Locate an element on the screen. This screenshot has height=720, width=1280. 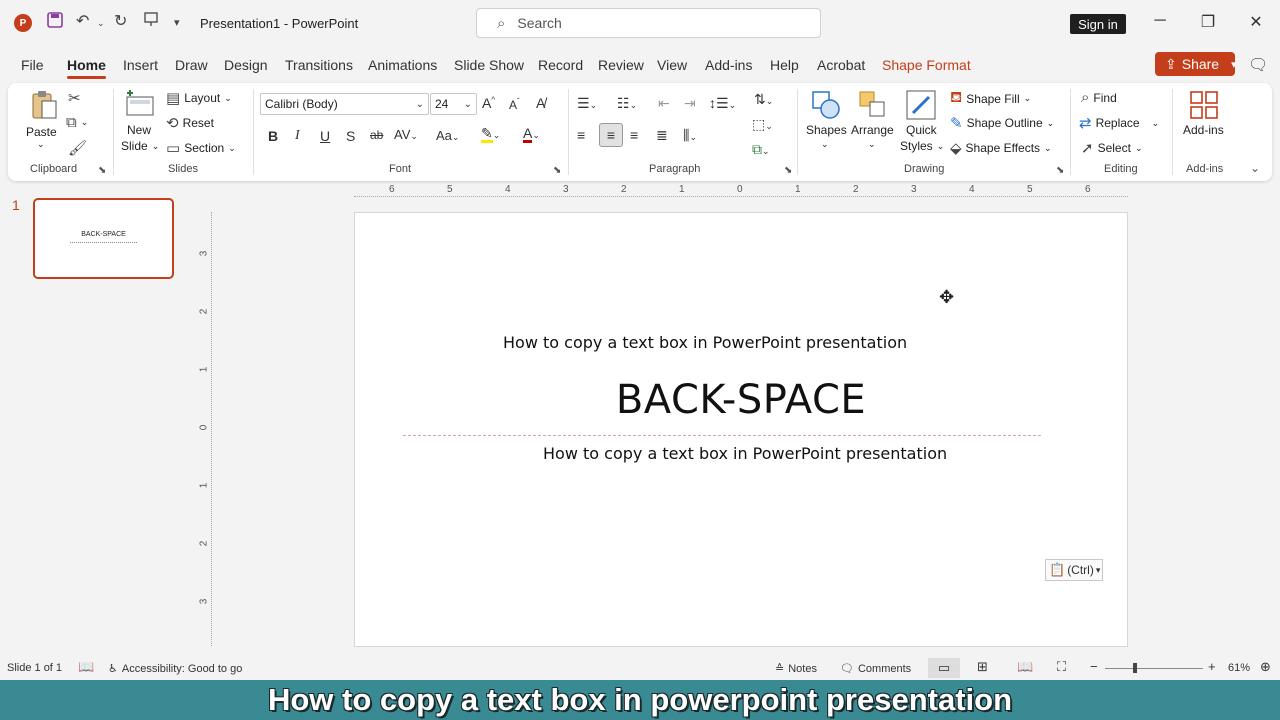
vertical-ruler: 3 2 1 0 1 2 3 is located at coordinates (205, 429).